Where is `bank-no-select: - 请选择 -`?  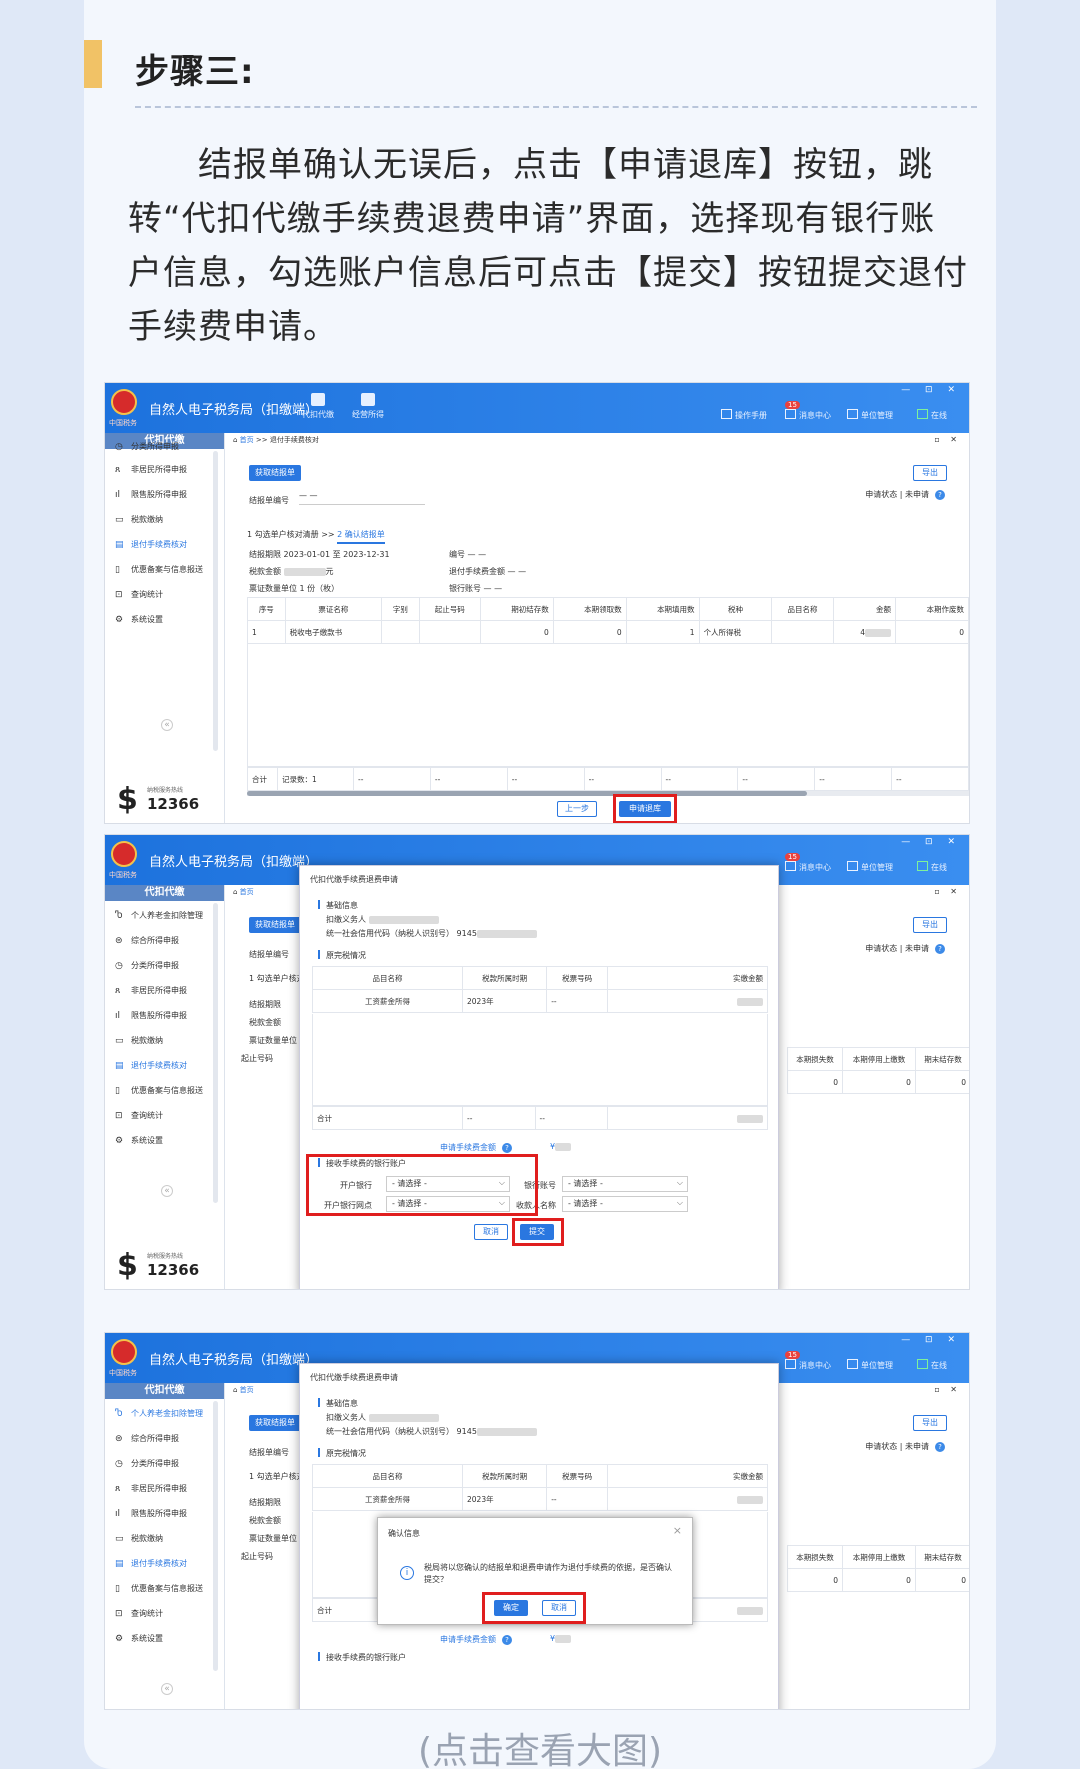
bank-no-select: - 请选择 - is located at coordinates (625, 1184).